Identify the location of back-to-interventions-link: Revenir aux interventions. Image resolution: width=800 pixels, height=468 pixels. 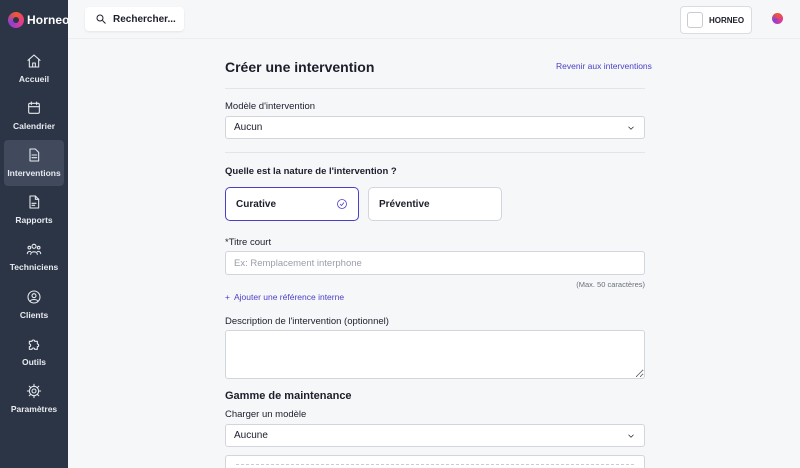
(604, 66).